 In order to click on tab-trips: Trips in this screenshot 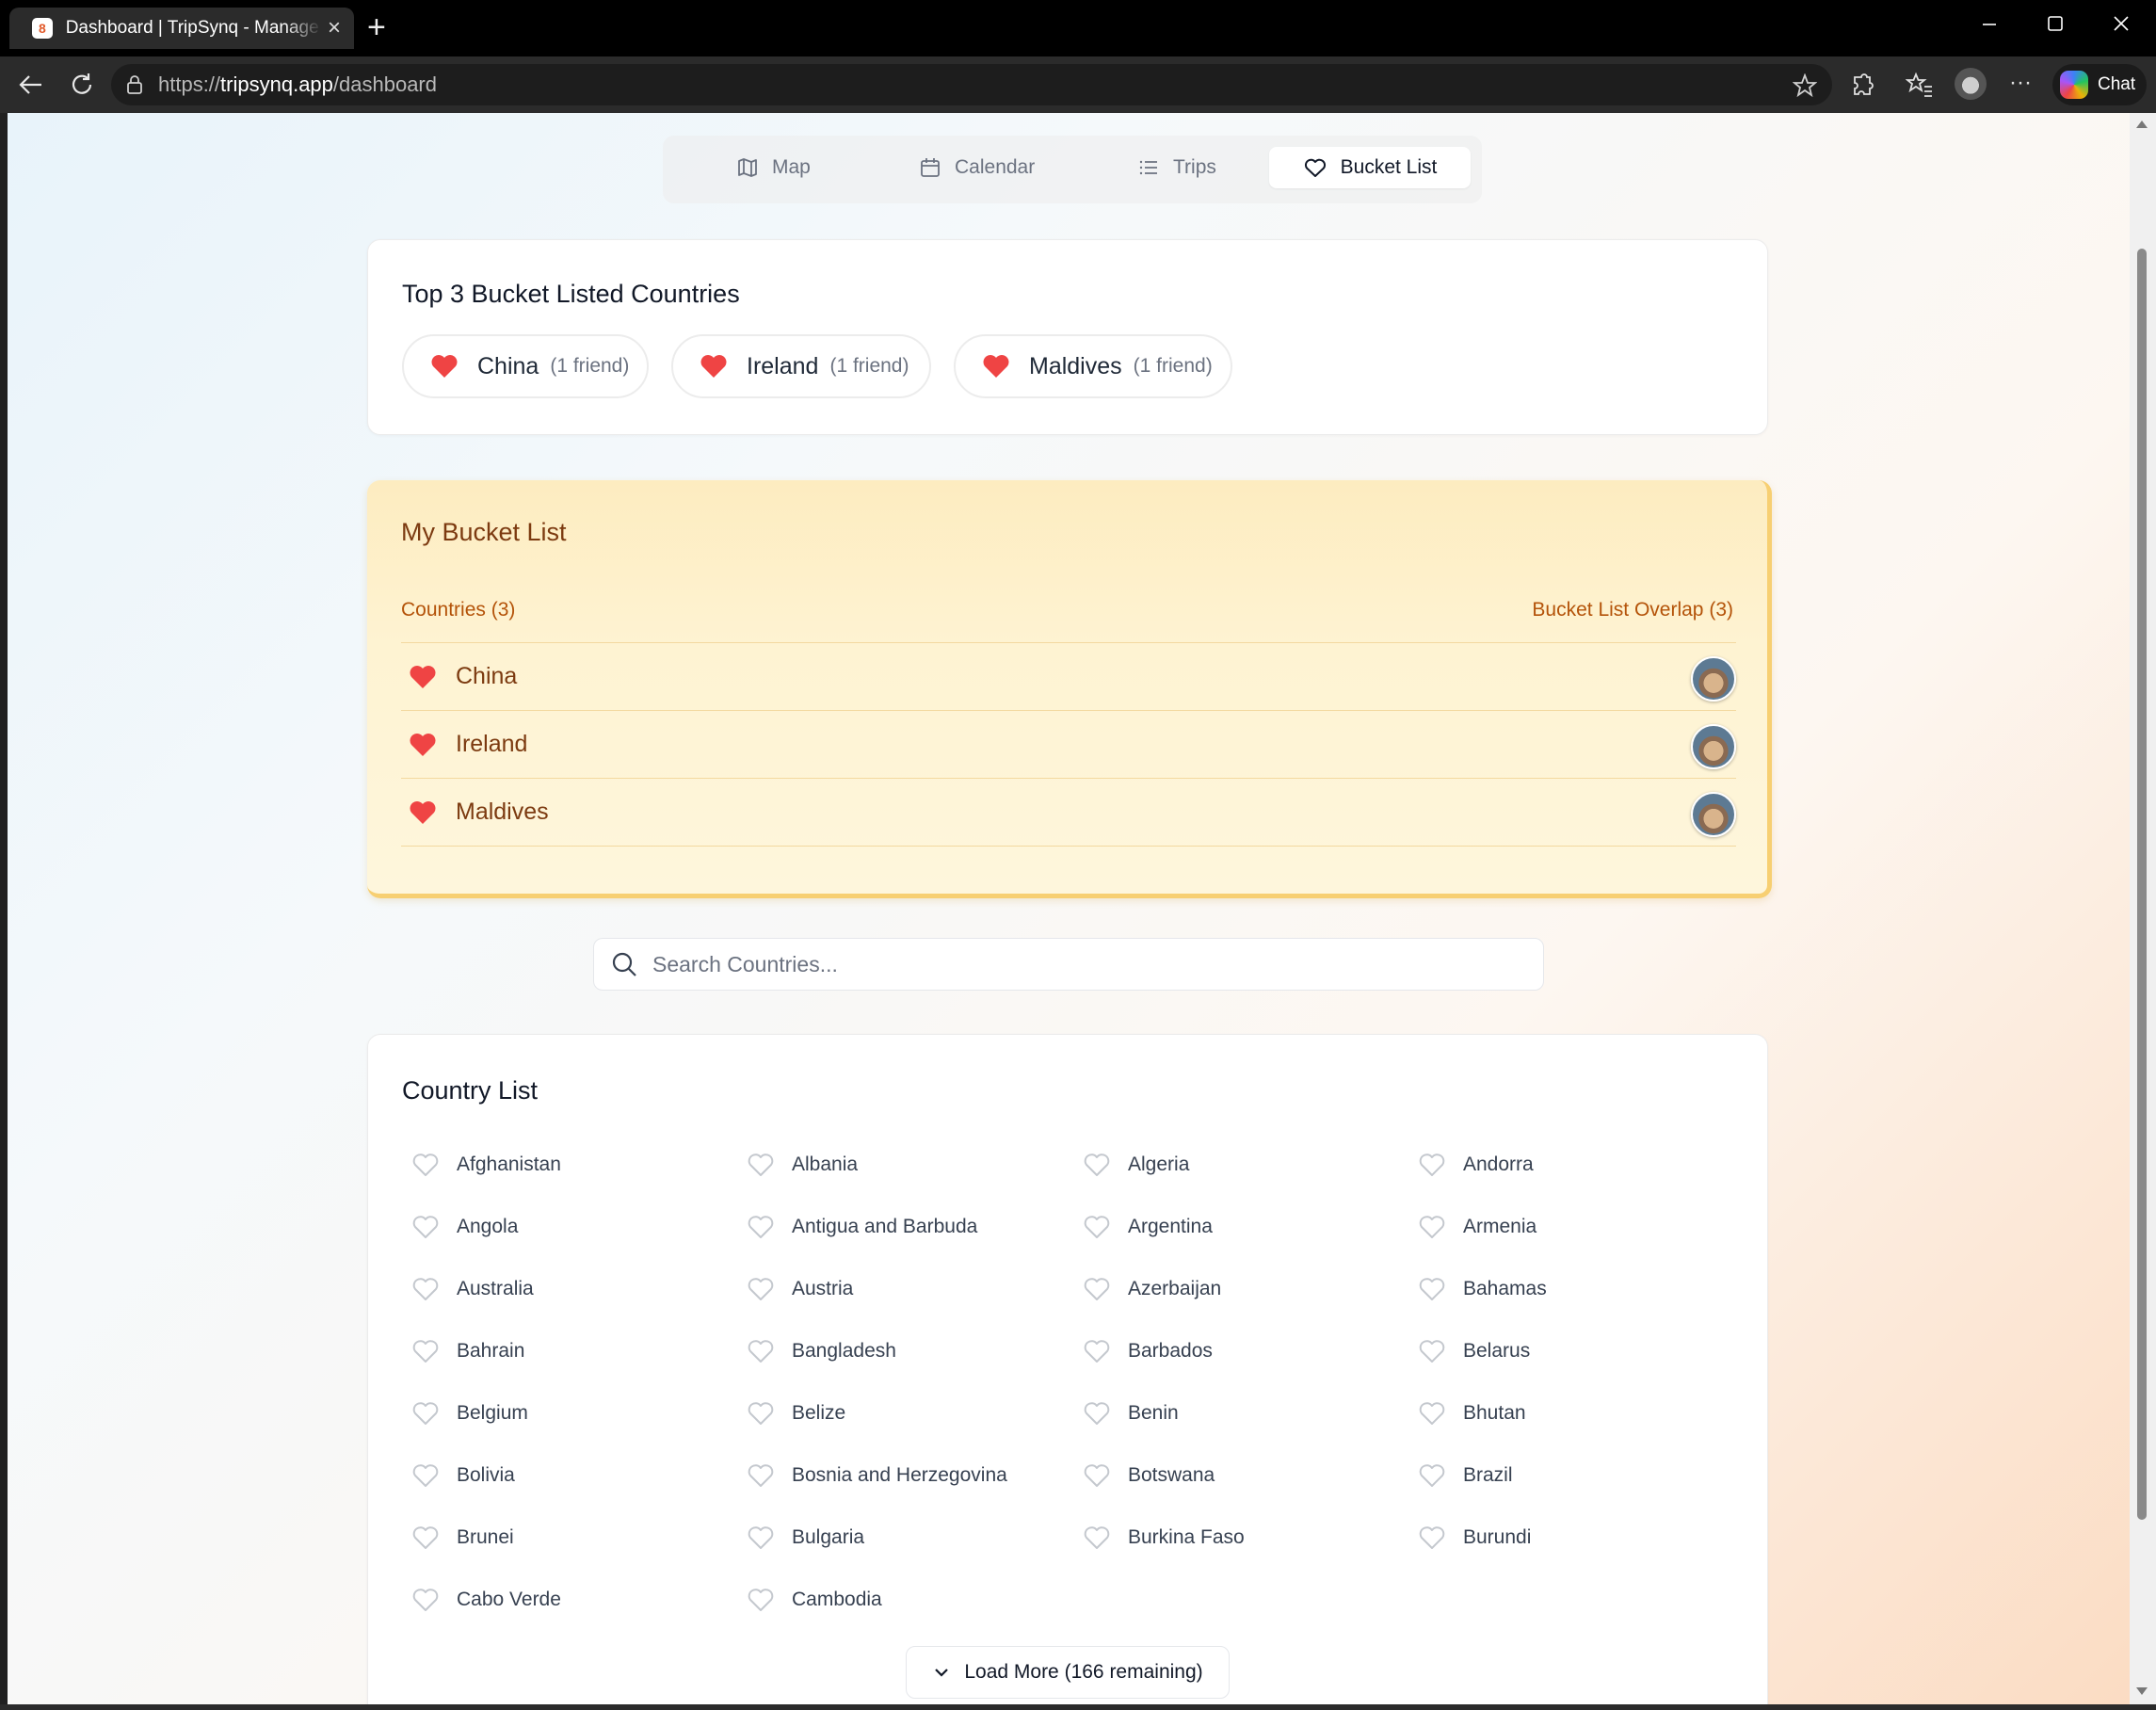, I will do `click(1176, 167)`.